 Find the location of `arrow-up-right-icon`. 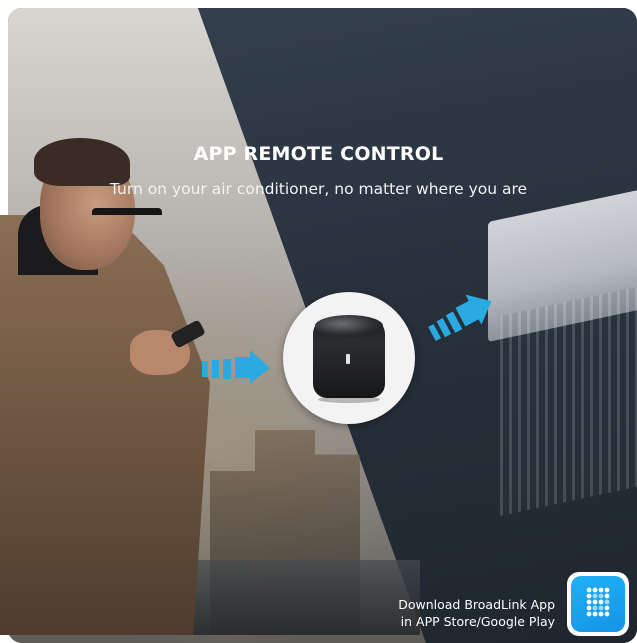

arrow-up-right-icon is located at coordinates (460, 318).